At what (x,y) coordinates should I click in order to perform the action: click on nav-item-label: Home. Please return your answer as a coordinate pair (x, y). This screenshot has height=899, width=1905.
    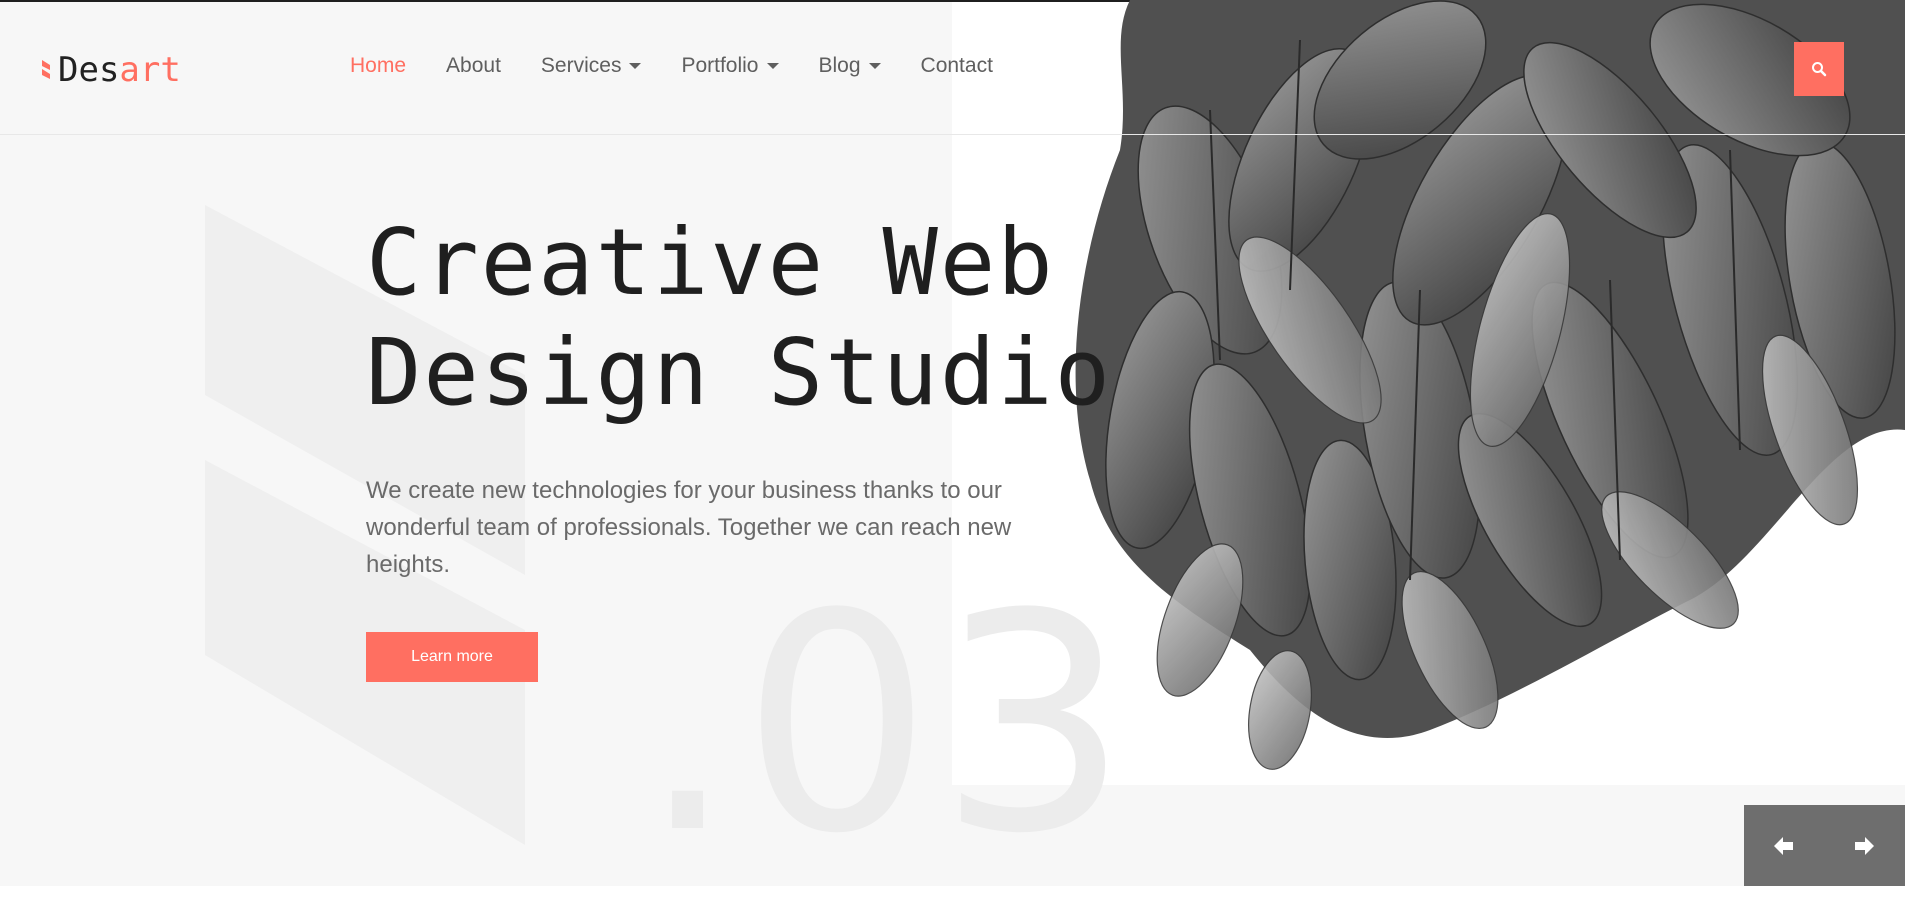
    Looking at the image, I should click on (378, 65).